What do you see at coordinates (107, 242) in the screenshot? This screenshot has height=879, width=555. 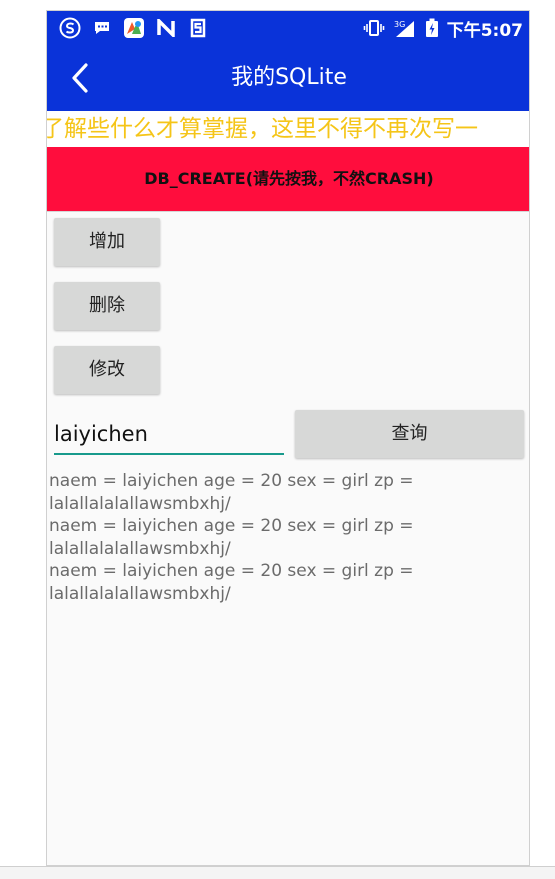 I see `add-button: 增加` at bounding box center [107, 242].